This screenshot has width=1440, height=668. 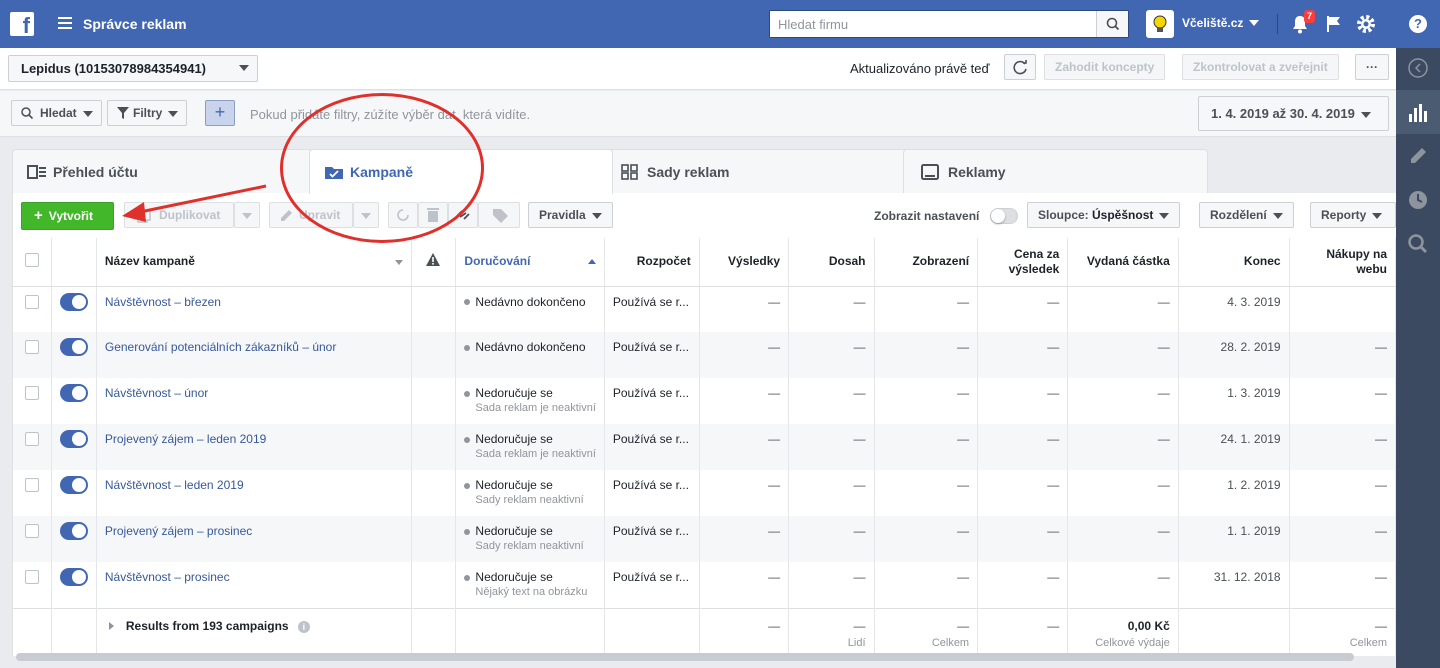 What do you see at coordinates (22, 24) in the screenshot?
I see `facebook-logo-icon: f` at bounding box center [22, 24].